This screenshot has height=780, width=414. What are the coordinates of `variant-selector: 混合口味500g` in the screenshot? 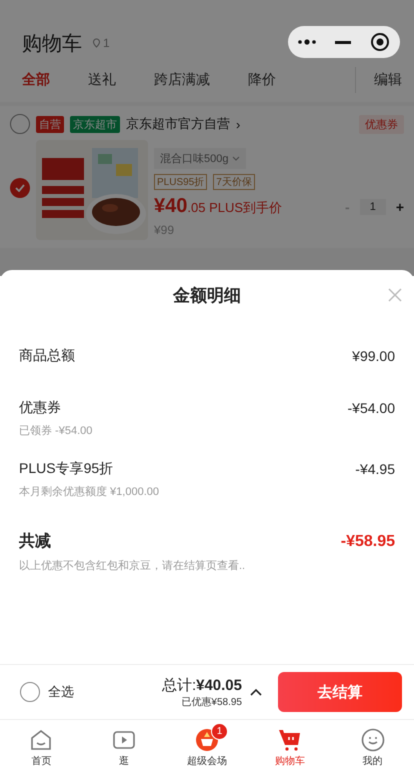 It's located at (200, 158).